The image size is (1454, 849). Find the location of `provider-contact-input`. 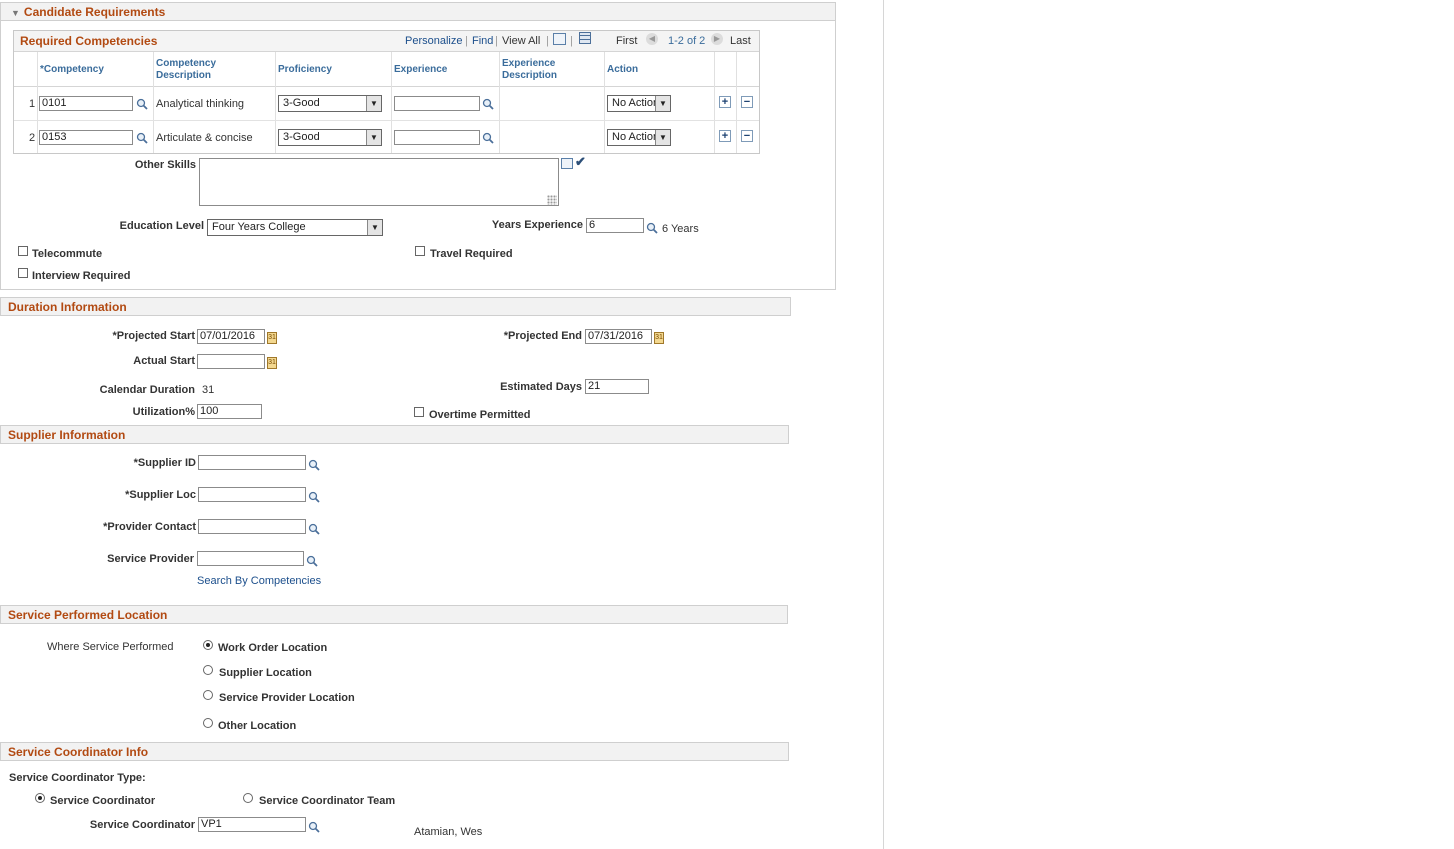

provider-contact-input is located at coordinates (252, 526).